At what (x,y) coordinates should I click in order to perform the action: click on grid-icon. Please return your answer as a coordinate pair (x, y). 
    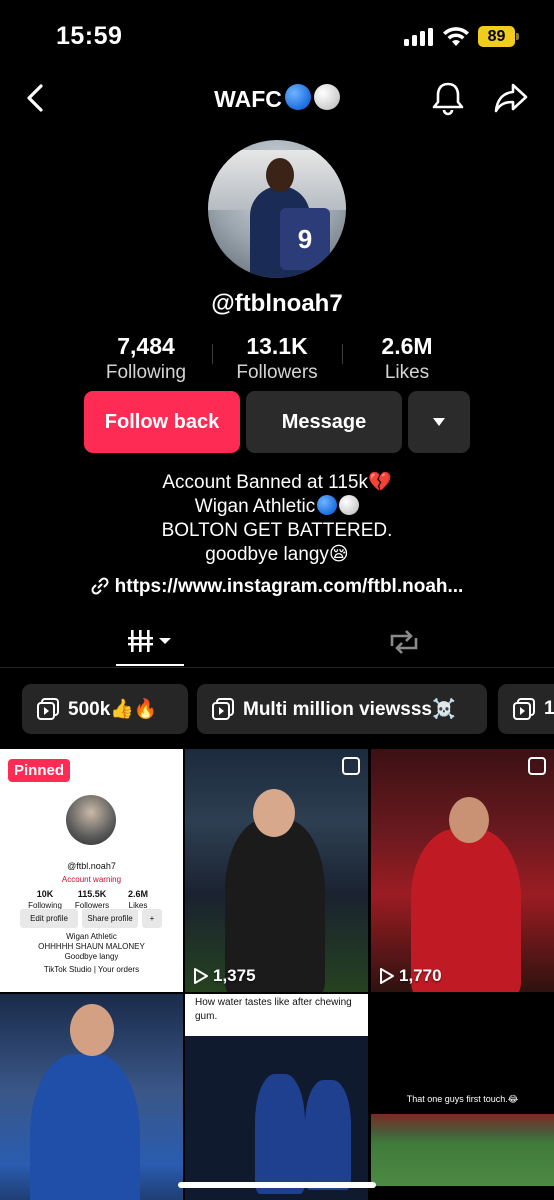
    Looking at the image, I should click on (149, 641).